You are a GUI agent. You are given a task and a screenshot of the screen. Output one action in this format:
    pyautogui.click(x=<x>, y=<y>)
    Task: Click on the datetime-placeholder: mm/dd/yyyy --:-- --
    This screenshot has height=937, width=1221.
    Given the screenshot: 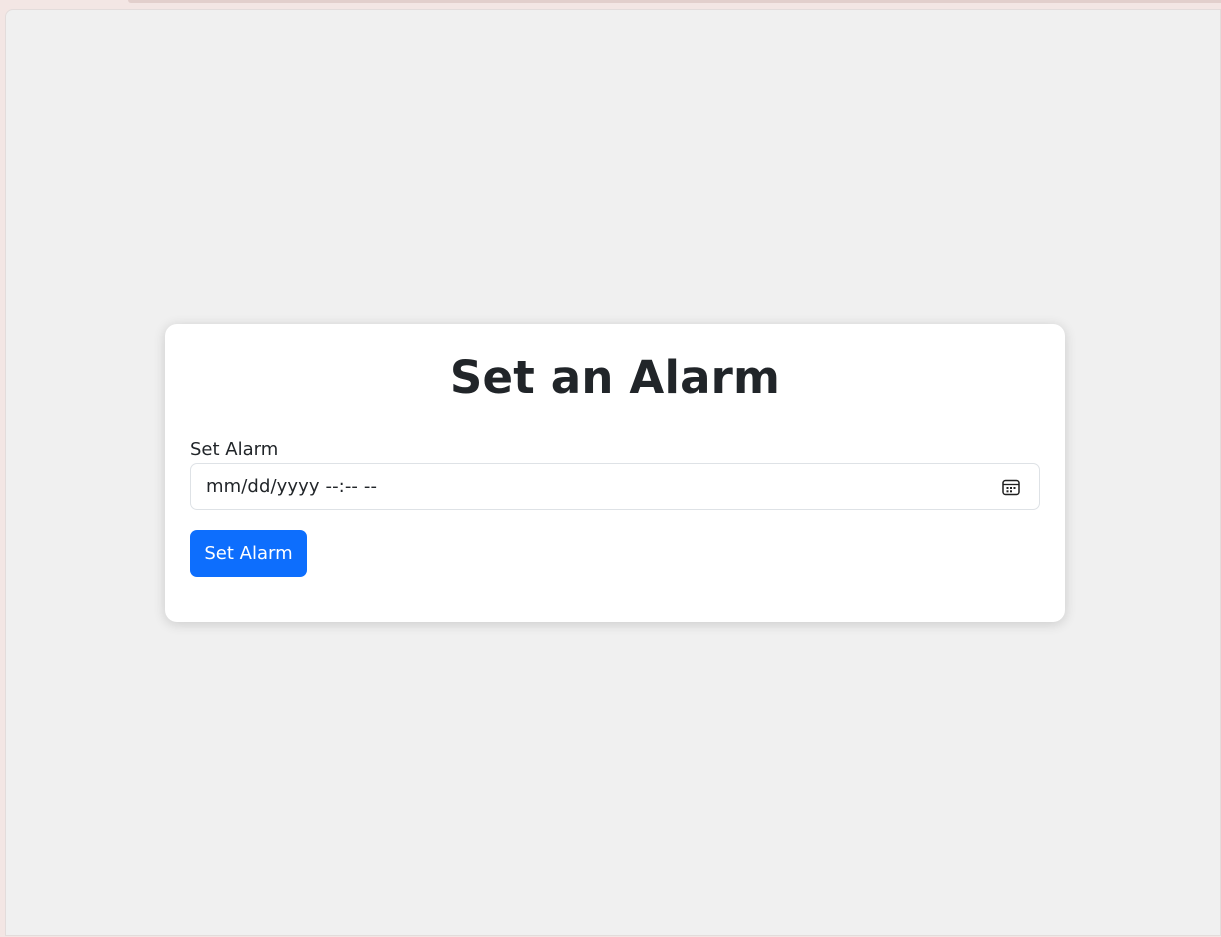 What is the action you would take?
    pyautogui.click(x=292, y=486)
    